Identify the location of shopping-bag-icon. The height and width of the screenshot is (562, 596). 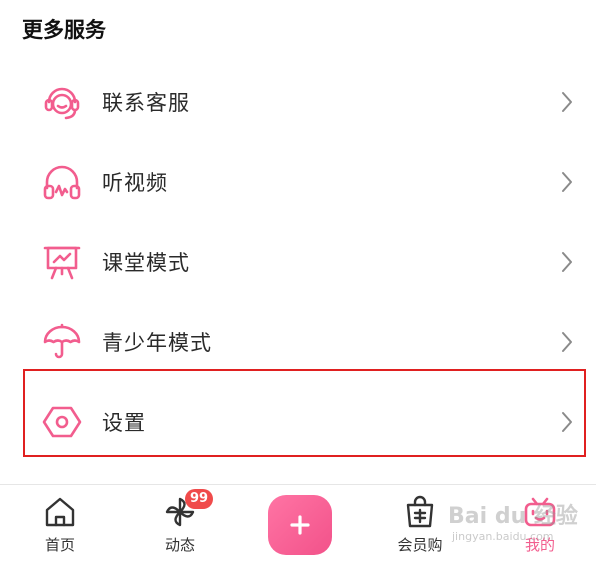
(420, 512).